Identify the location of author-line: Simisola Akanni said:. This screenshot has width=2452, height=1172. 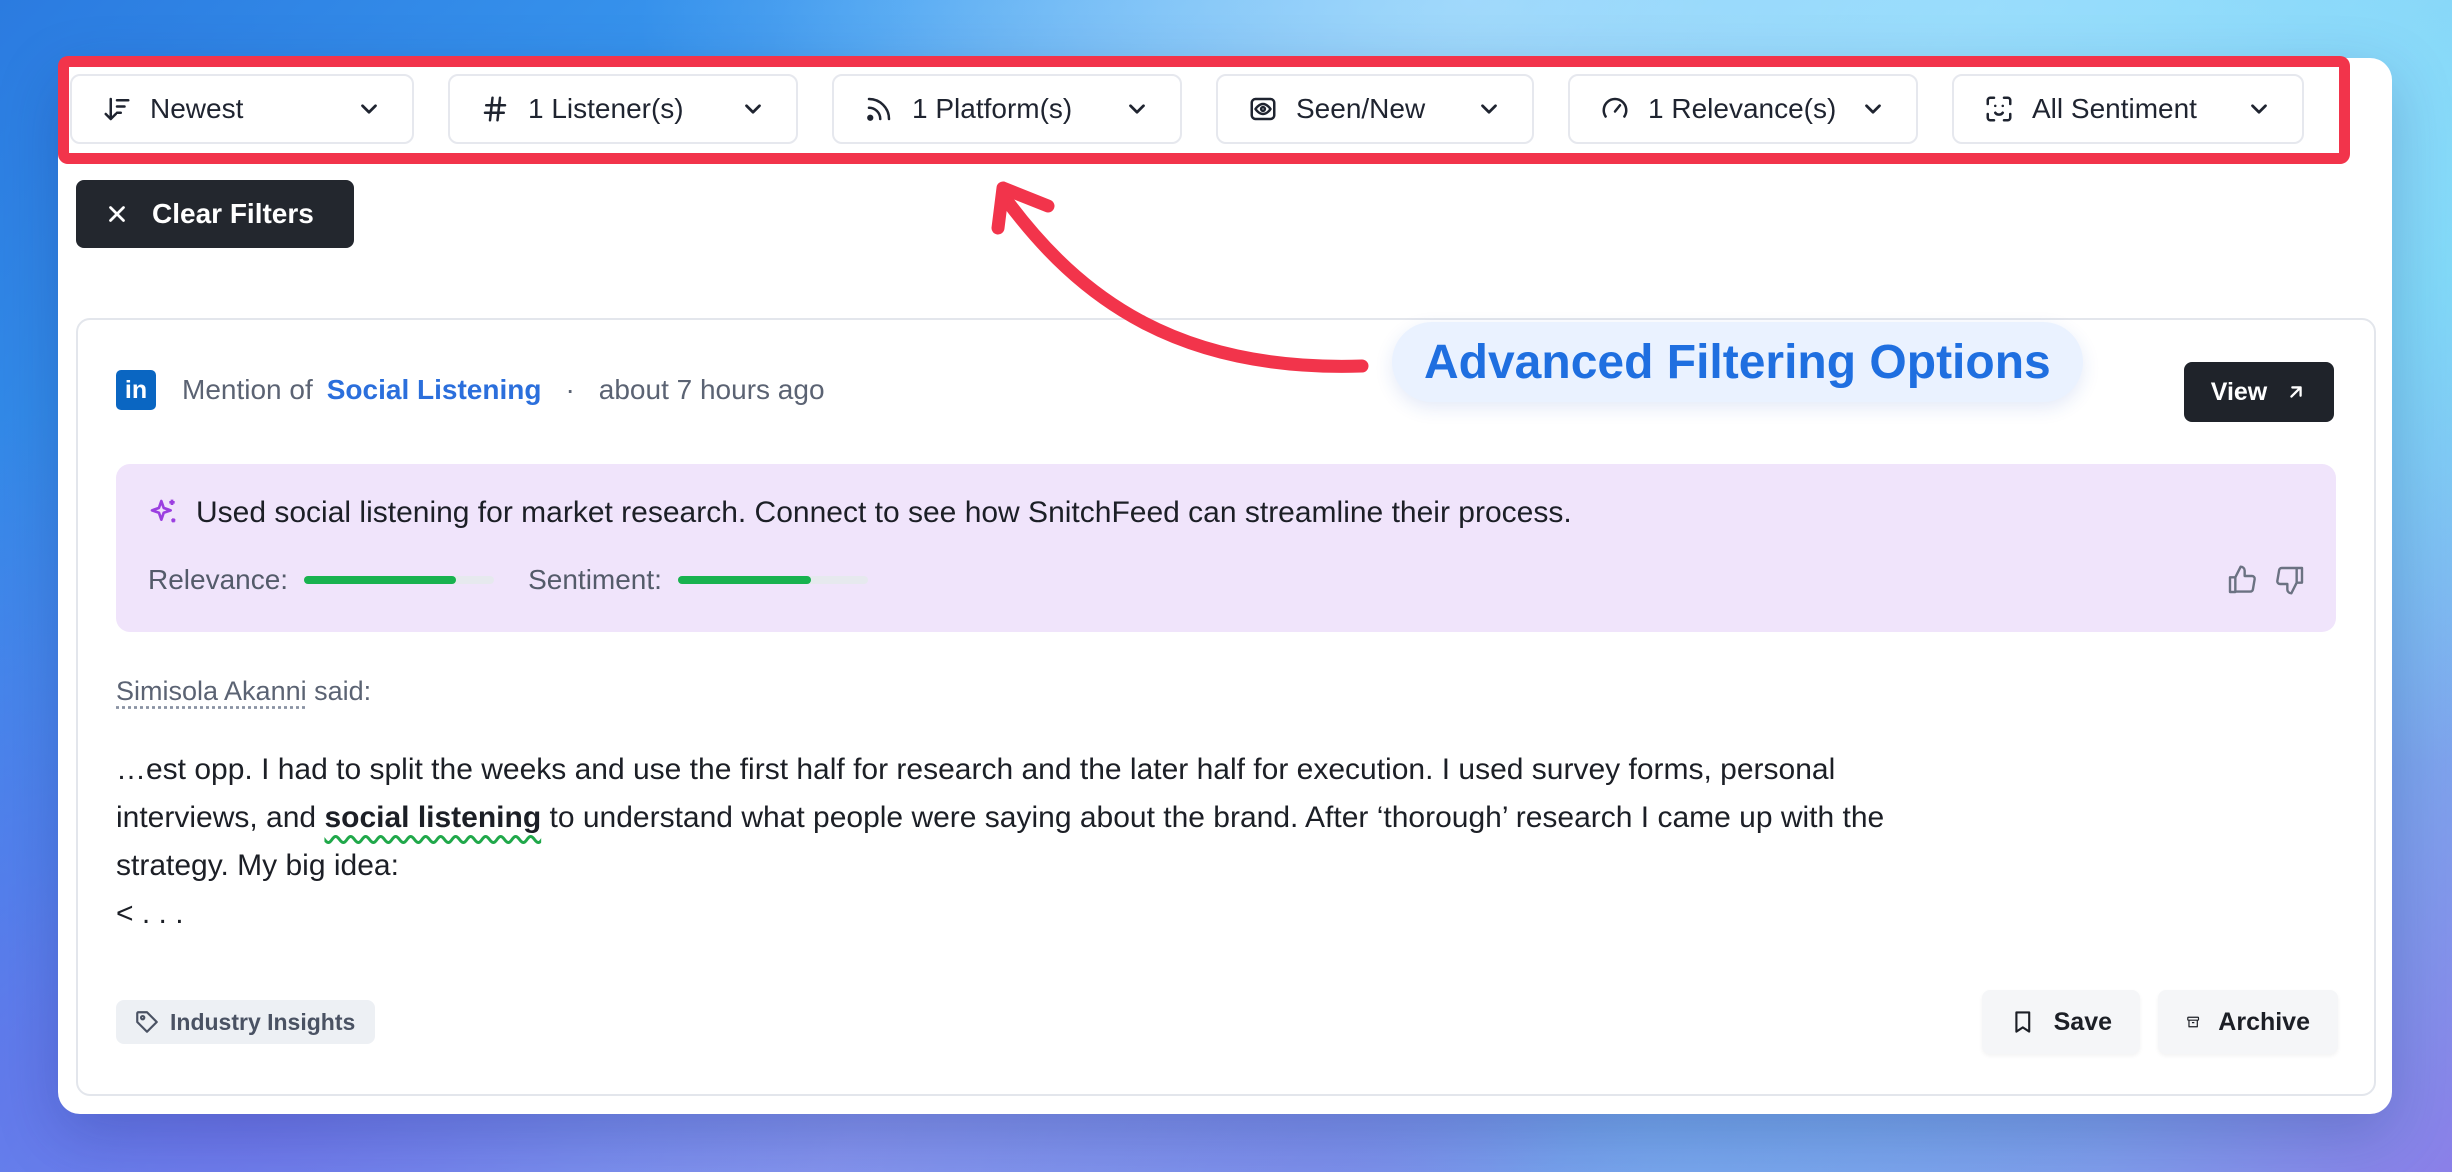
(243, 691).